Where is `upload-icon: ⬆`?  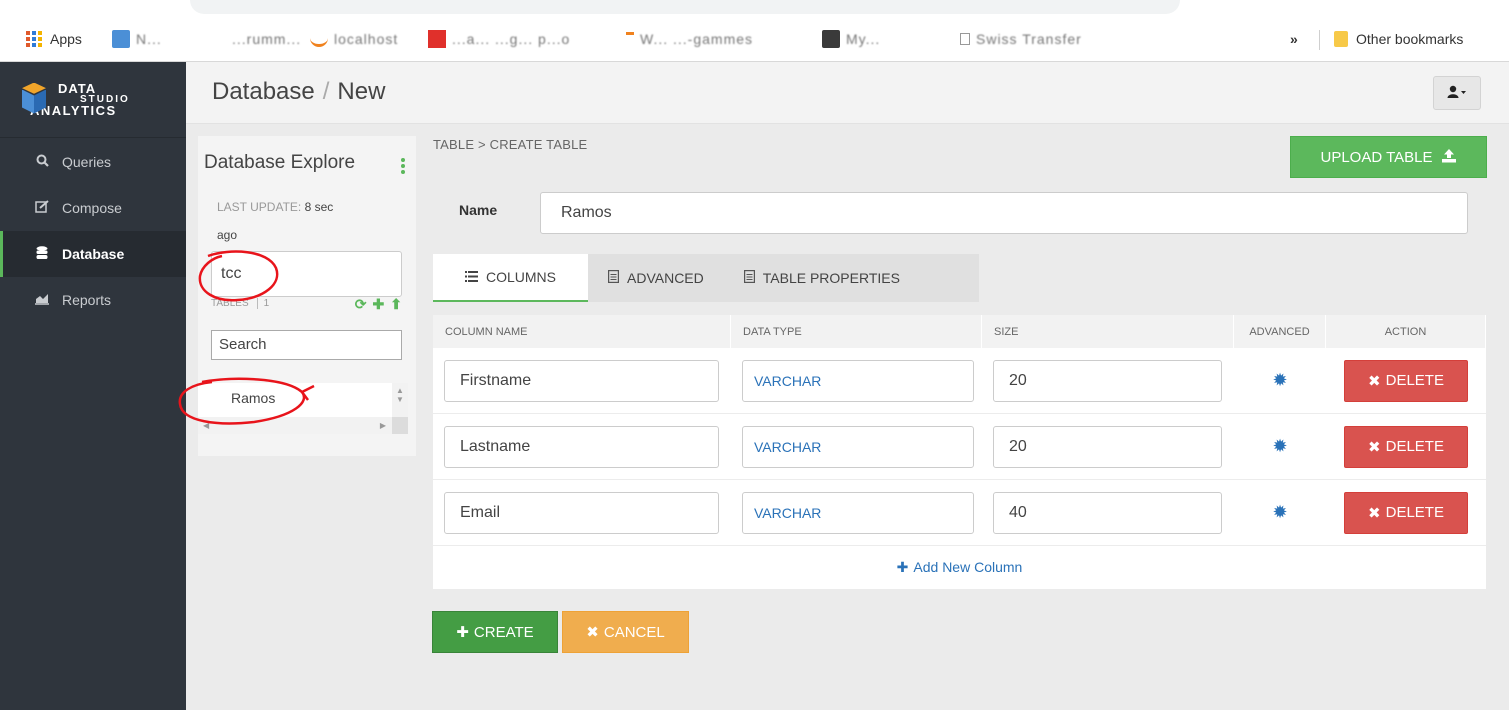
upload-icon: ⬆ is located at coordinates (396, 304).